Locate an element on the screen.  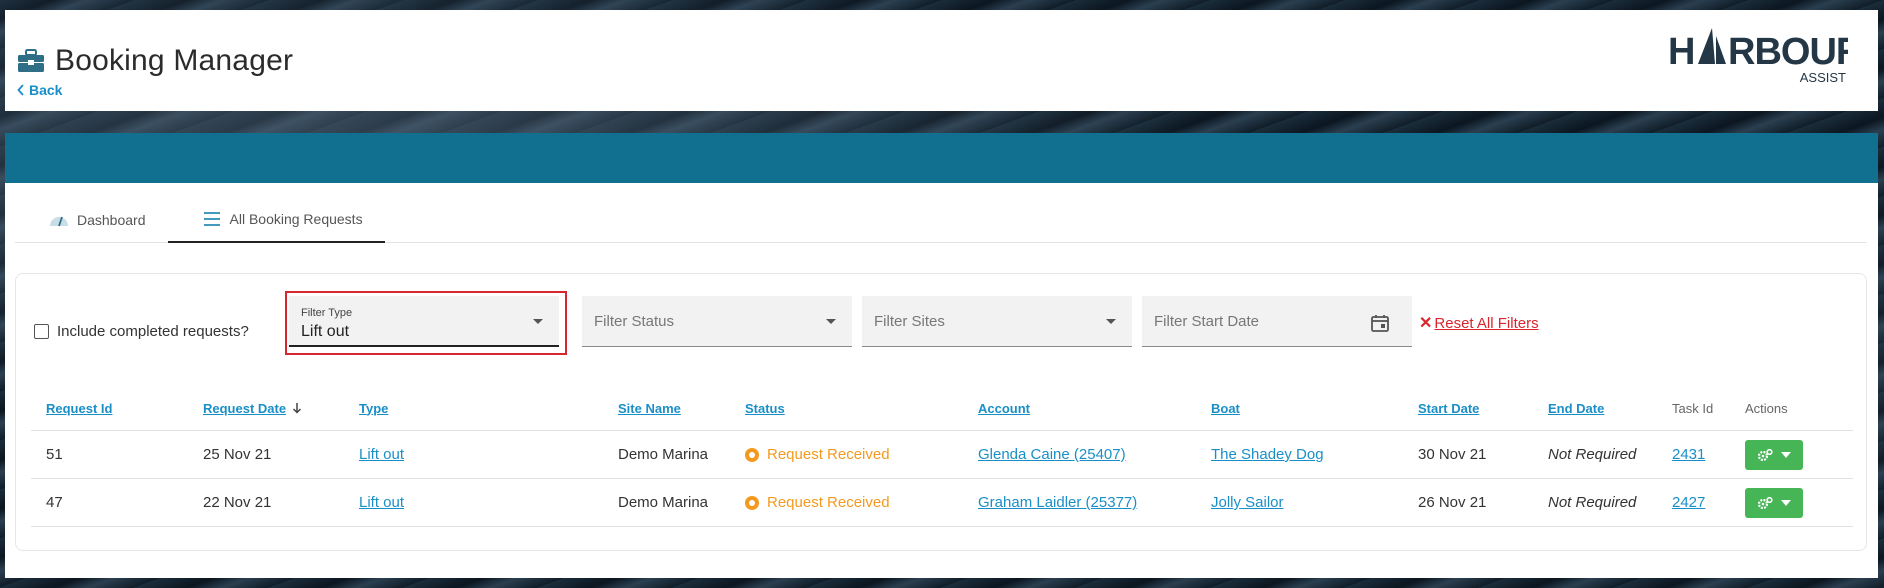
chevron-left-icon is located at coordinates (20, 90).